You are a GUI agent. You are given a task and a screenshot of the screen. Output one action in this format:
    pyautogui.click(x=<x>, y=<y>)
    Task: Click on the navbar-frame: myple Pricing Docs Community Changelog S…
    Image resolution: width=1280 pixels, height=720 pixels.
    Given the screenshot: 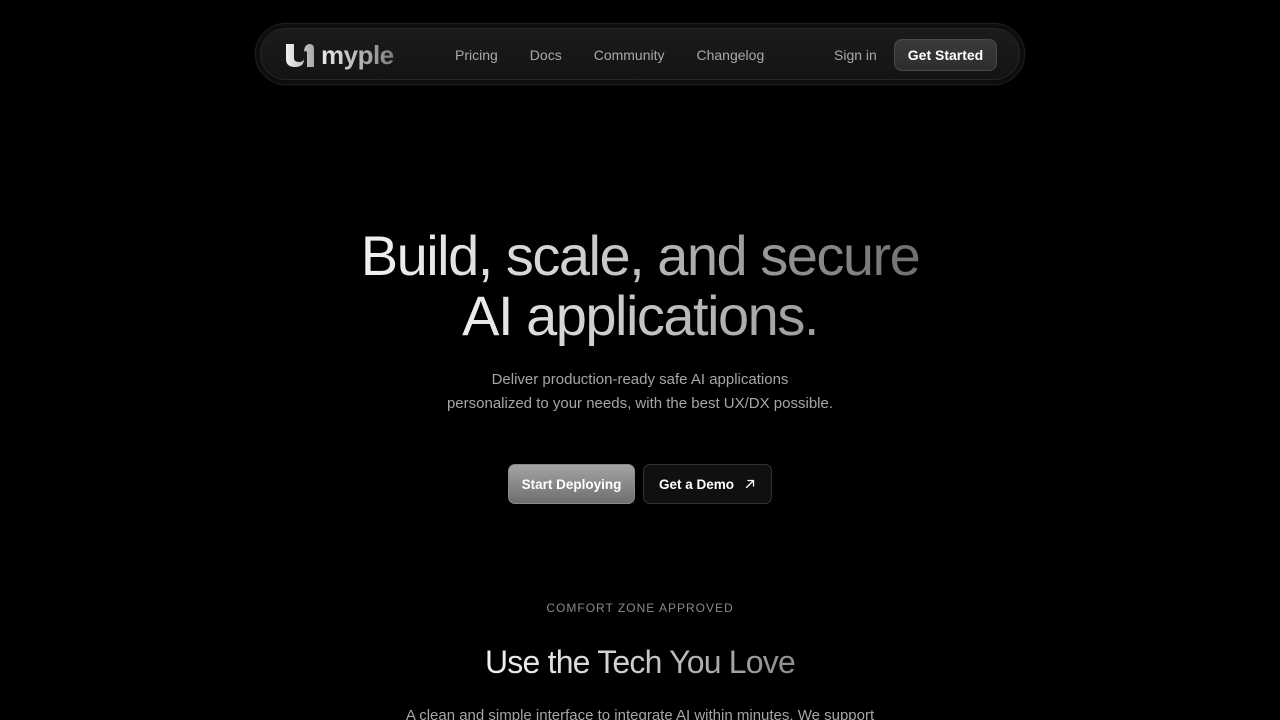 What is the action you would take?
    pyautogui.click(x=640, y=54)
    